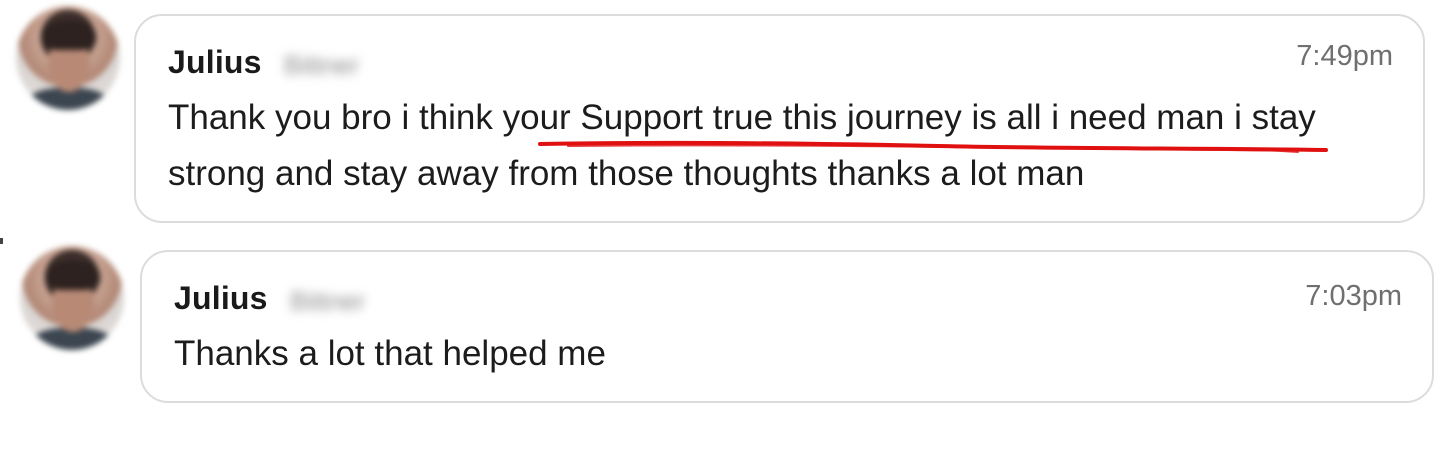  Describe the element at coordinates (1, 241) in the screenshot. I see `edge-artifact` at that location.